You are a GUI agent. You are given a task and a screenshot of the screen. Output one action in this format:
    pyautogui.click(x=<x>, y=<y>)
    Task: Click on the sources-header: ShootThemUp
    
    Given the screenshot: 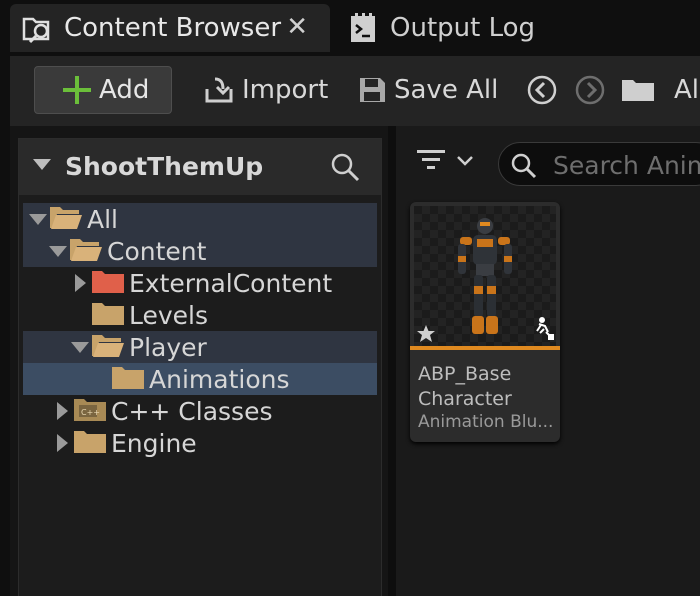 What is the action you would take?
    pyautogui.click(x=200, y=167)
    